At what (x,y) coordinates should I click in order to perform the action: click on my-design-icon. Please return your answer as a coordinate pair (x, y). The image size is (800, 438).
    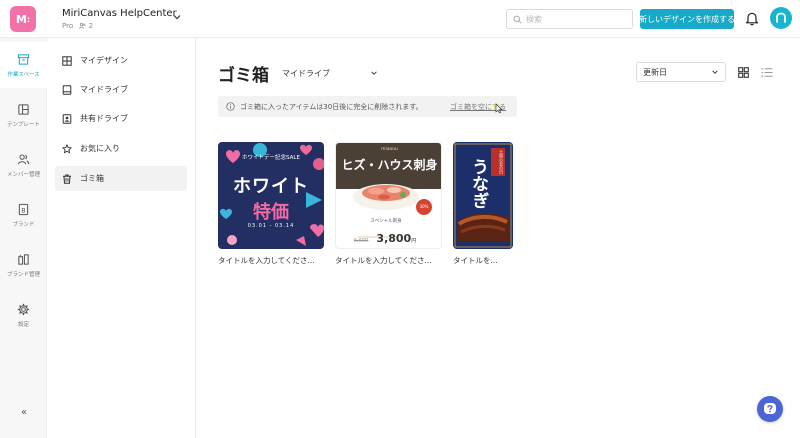
    Looking at the image, I should click on (67, 60).